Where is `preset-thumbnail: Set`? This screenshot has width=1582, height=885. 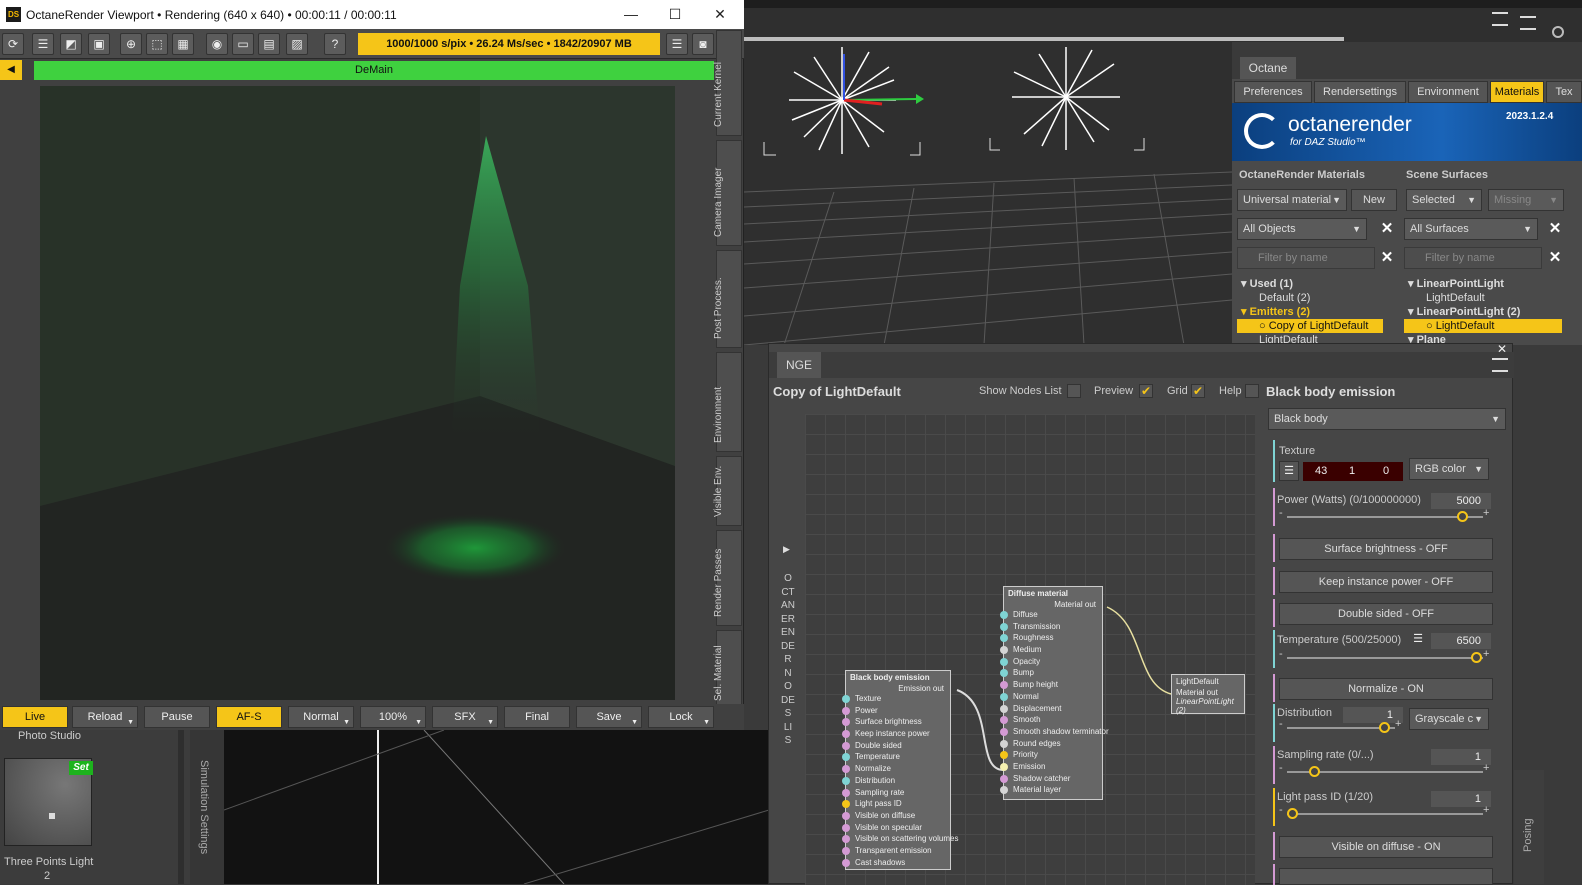 preset-thumbnail: Set is located at coordinates (48, 802).